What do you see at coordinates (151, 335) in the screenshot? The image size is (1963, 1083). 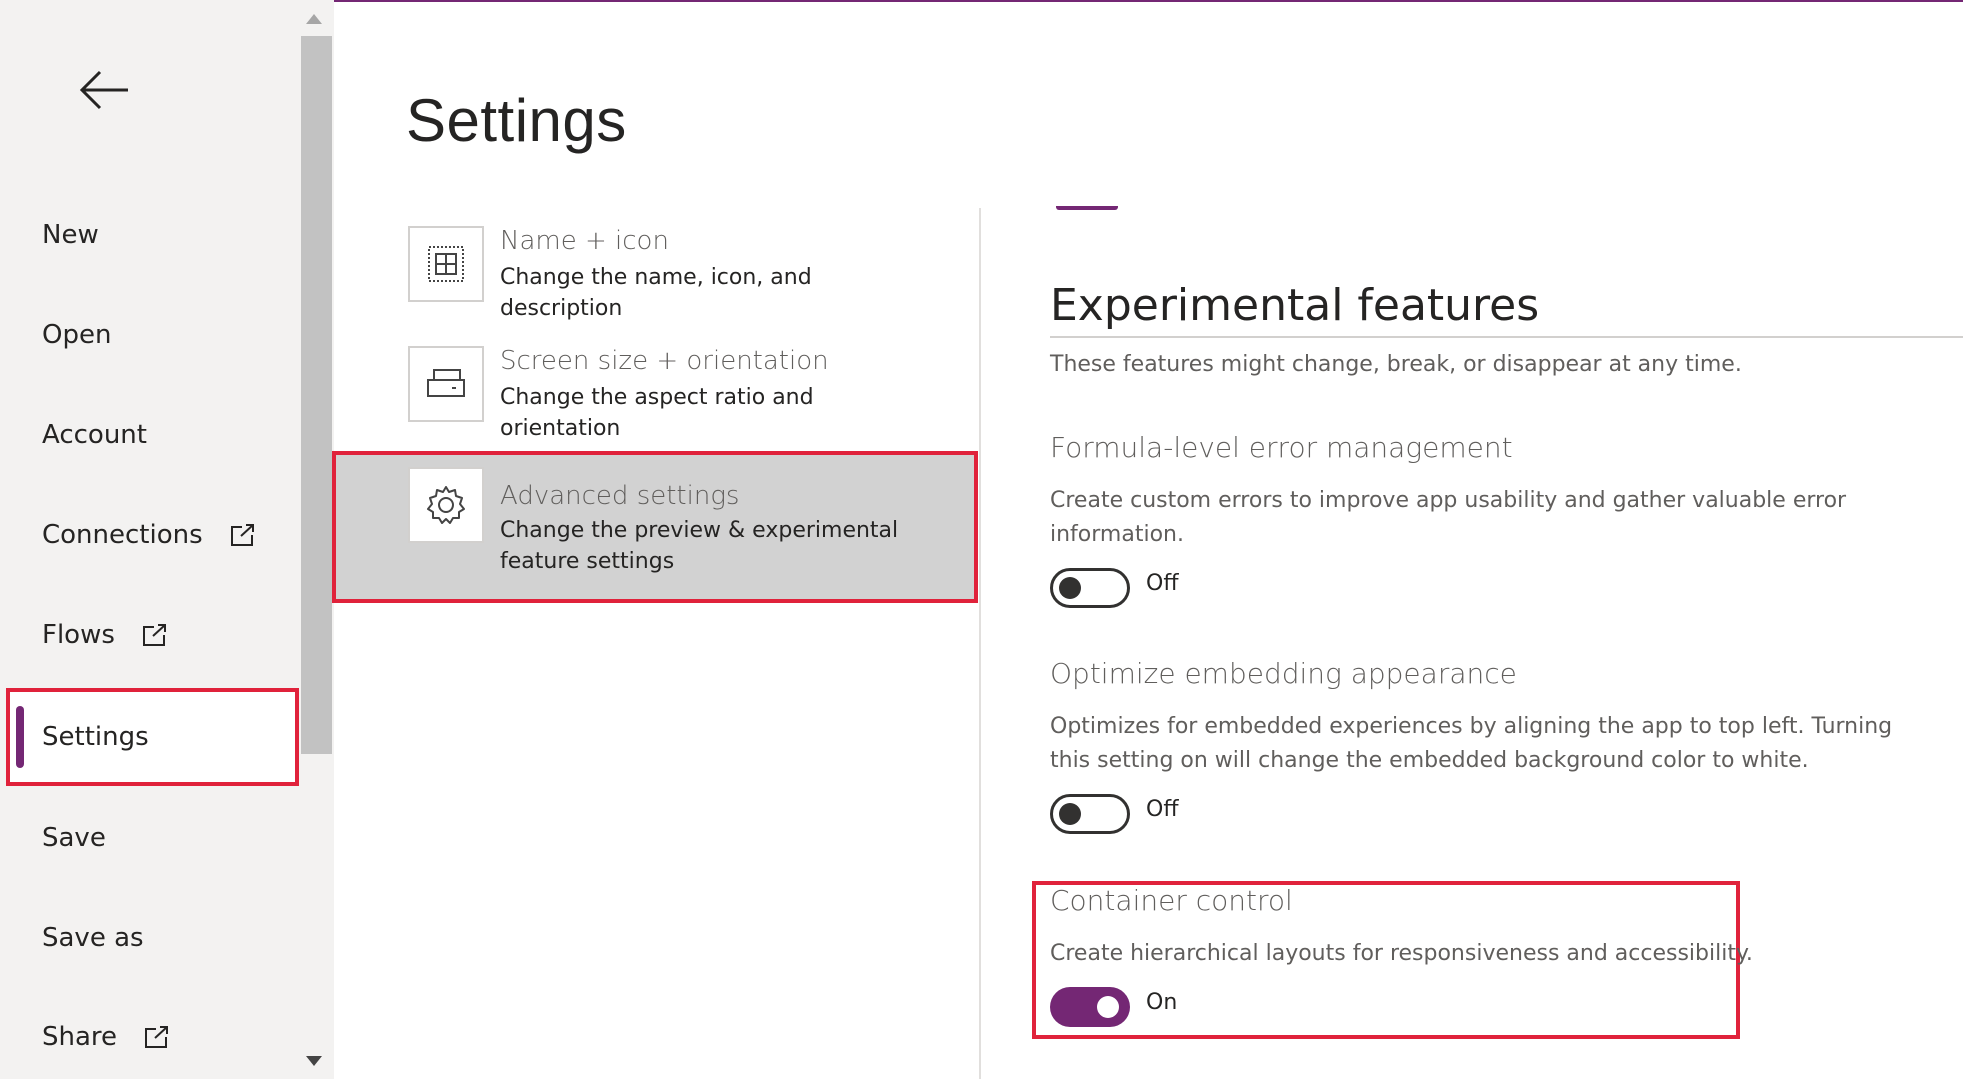 I see `nav-item-open: Open` at bounding box center [151, 335].